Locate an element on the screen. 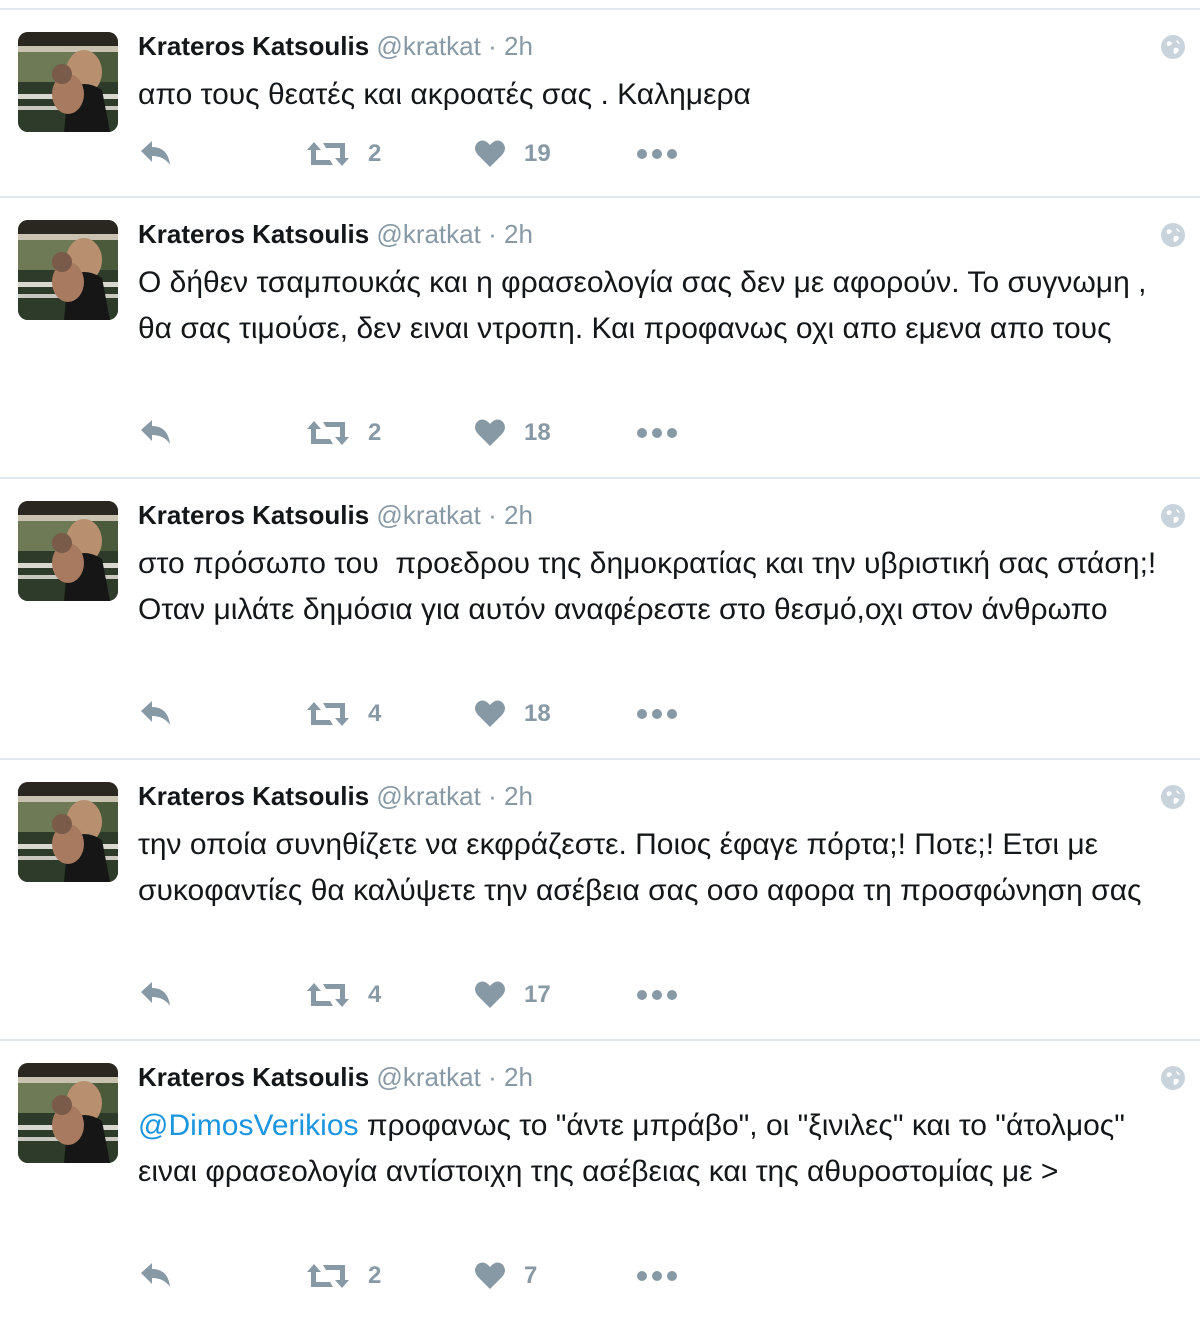 The image size is (1200, 1321). like-button: 17 is located at coordinates (512, 995).